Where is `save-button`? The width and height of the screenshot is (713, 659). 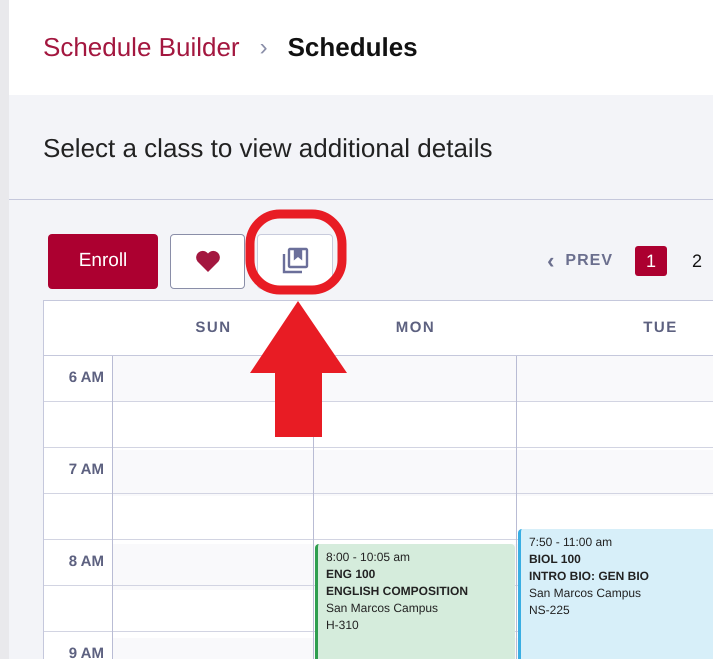
save-button is located at coordinates (295, 261).